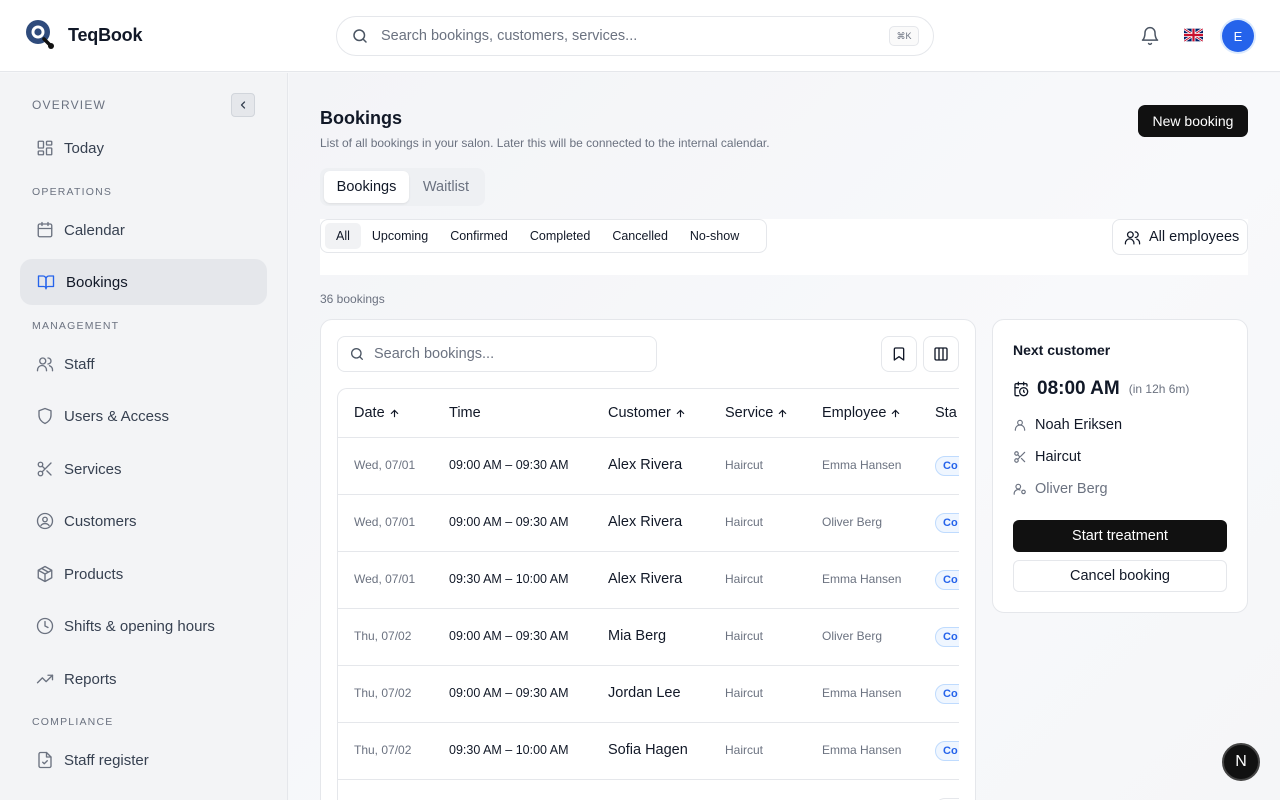 The image size is (1280, 800). I want to click on filter-no-show: No-show, so click(714, 236).